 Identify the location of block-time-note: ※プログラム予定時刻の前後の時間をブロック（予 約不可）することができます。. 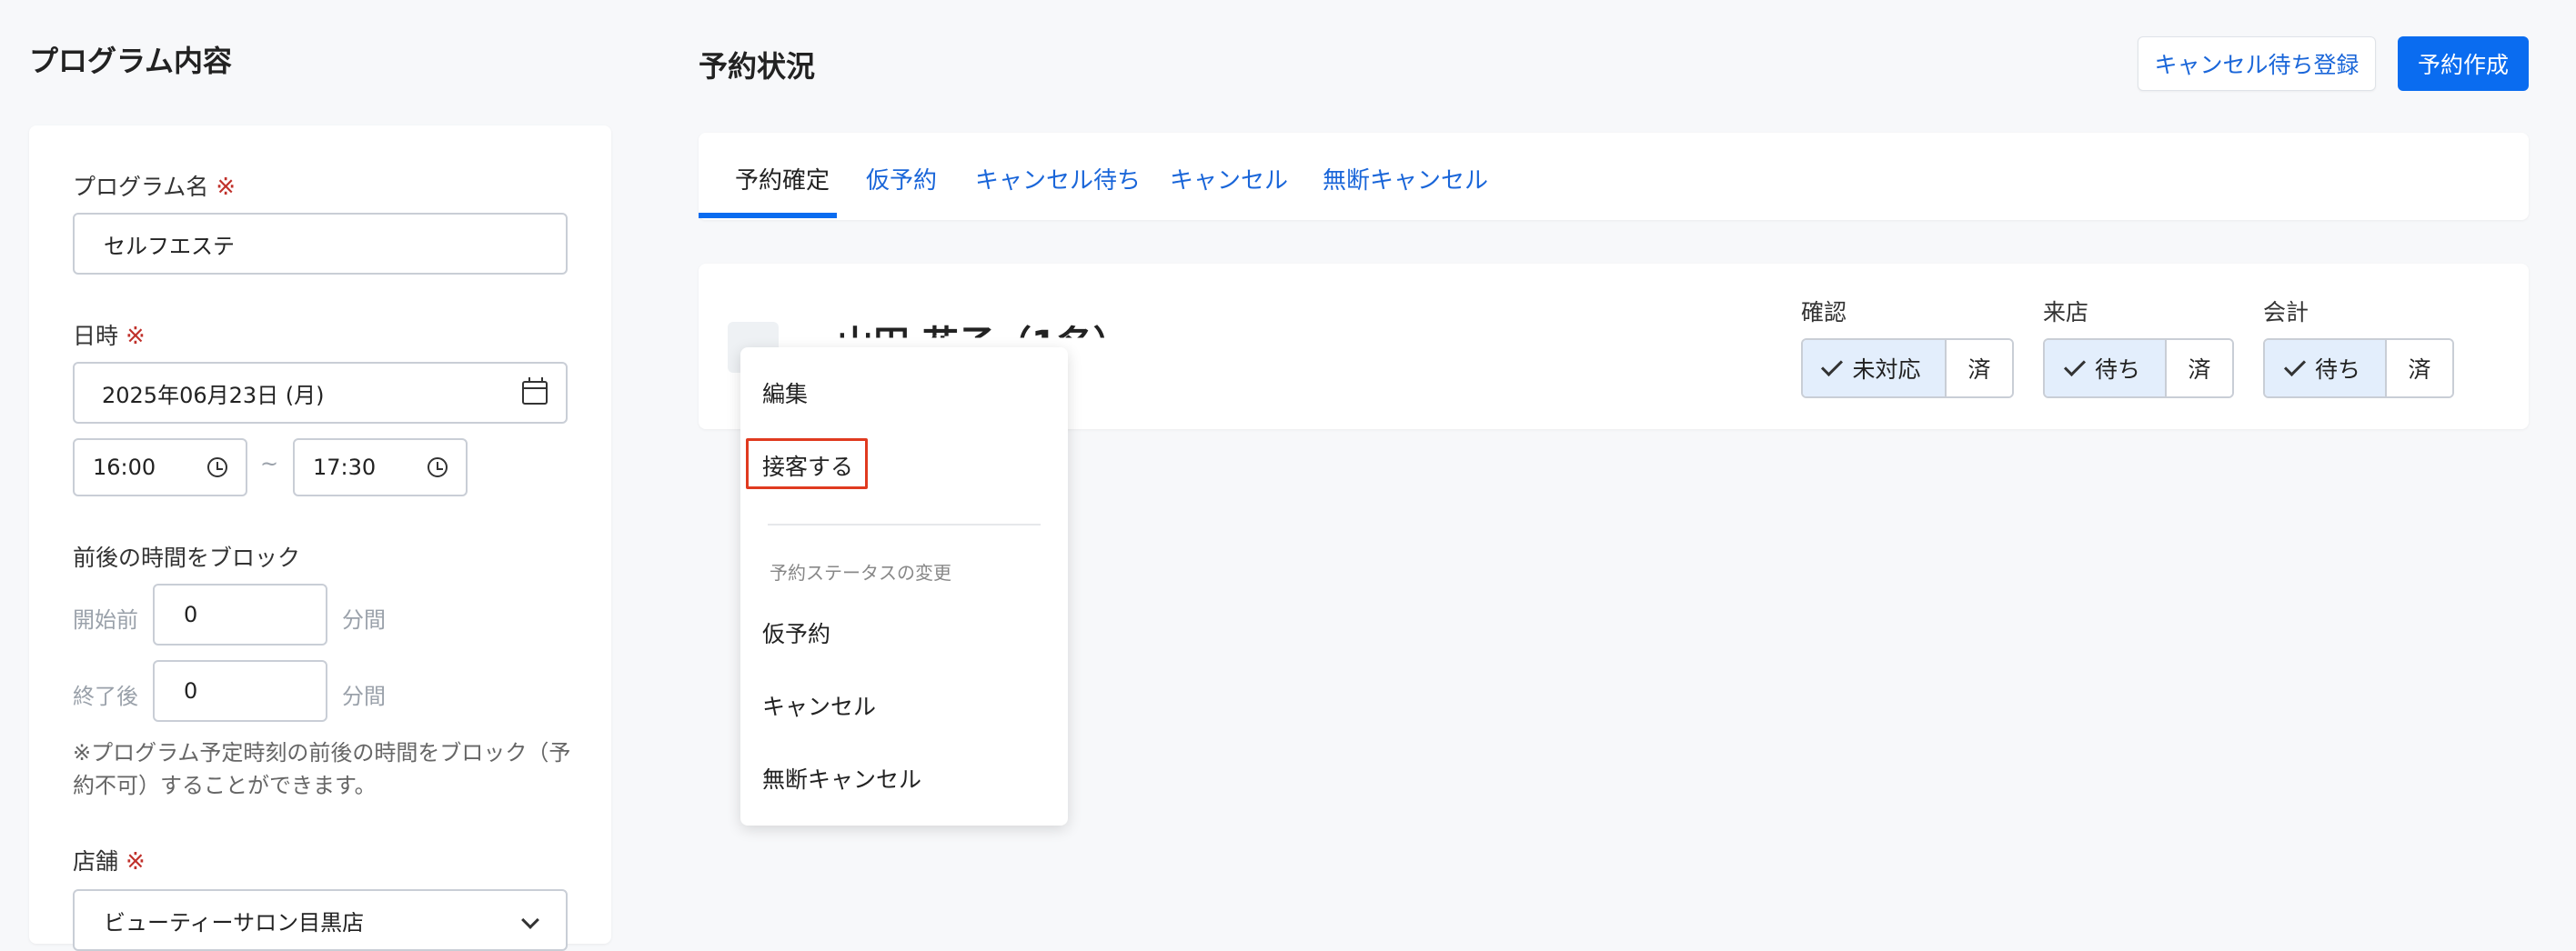
(322, 769).